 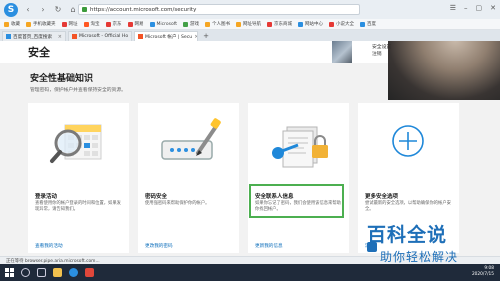 What do you see at coordinates (73, 272) in the screenshot?
I see `browser-taskbar-icon` at bounding box center [73, 272].